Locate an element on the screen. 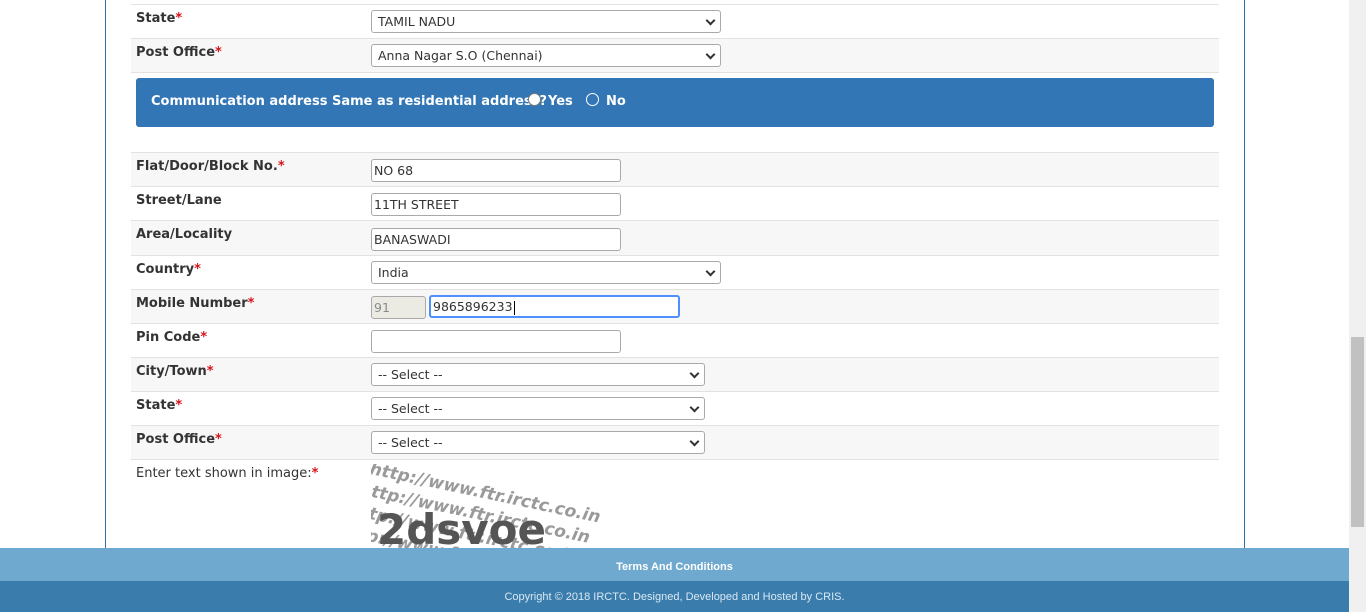  svg-text: 2dsvoe is located at coordinates (461, 526).